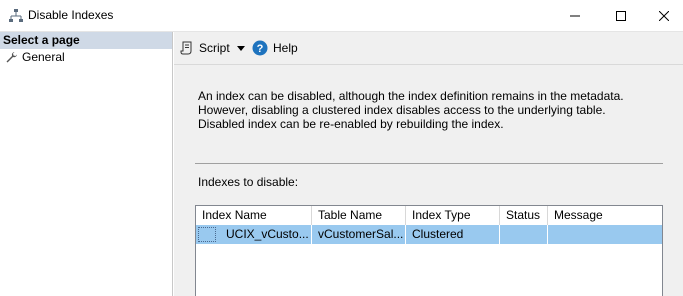 Image resolution: width=683 pixels, height=296 pixels. I want to click on close-button, so click(663, 15).